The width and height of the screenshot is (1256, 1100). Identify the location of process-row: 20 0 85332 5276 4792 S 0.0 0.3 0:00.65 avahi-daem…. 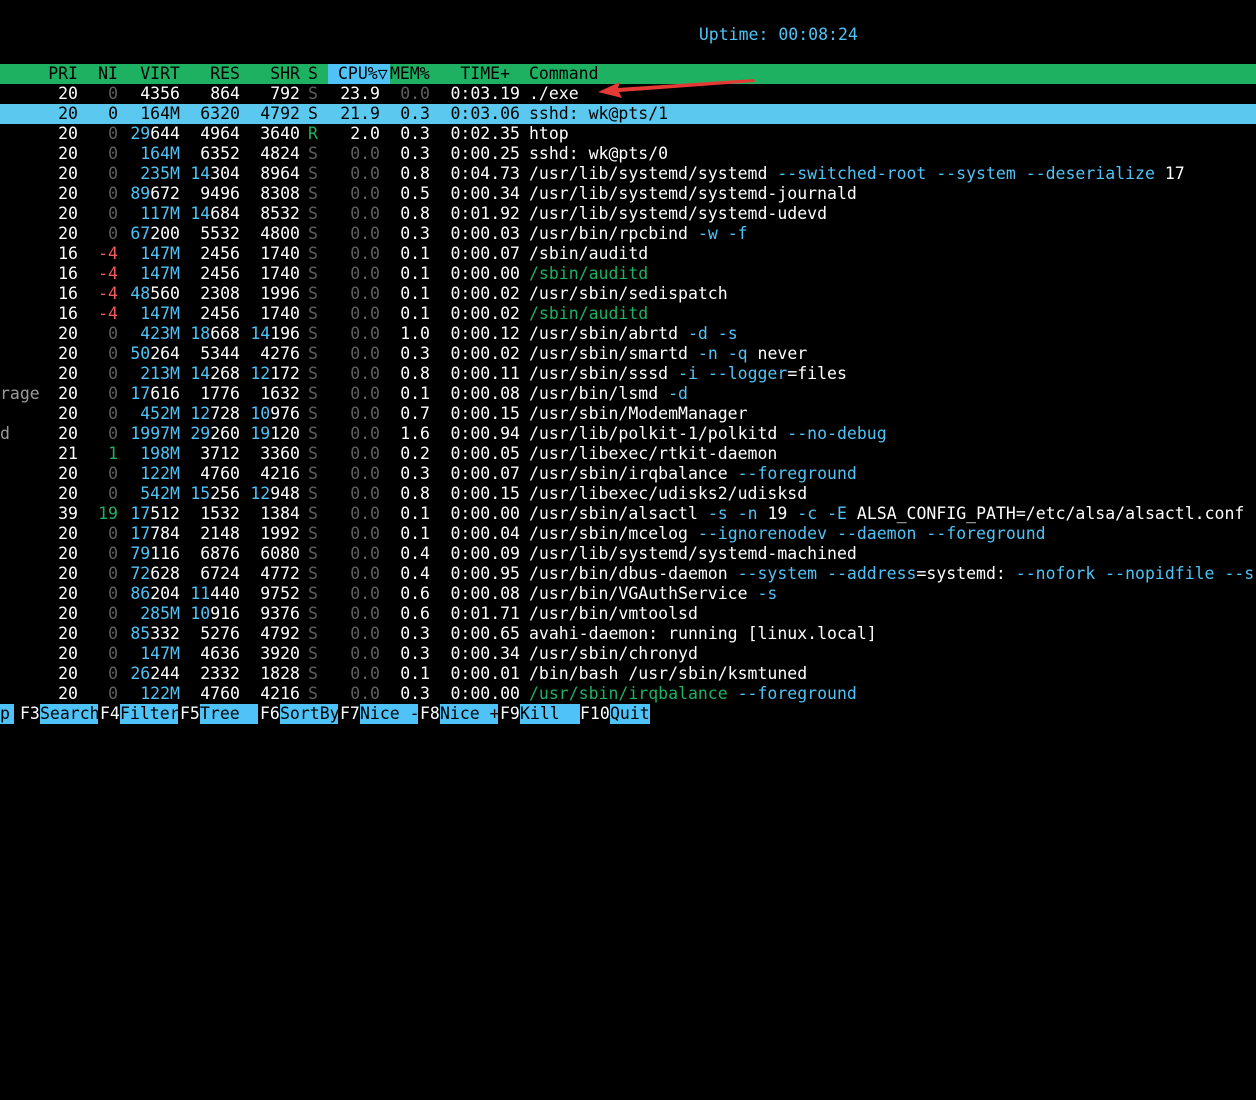
(628, 634).